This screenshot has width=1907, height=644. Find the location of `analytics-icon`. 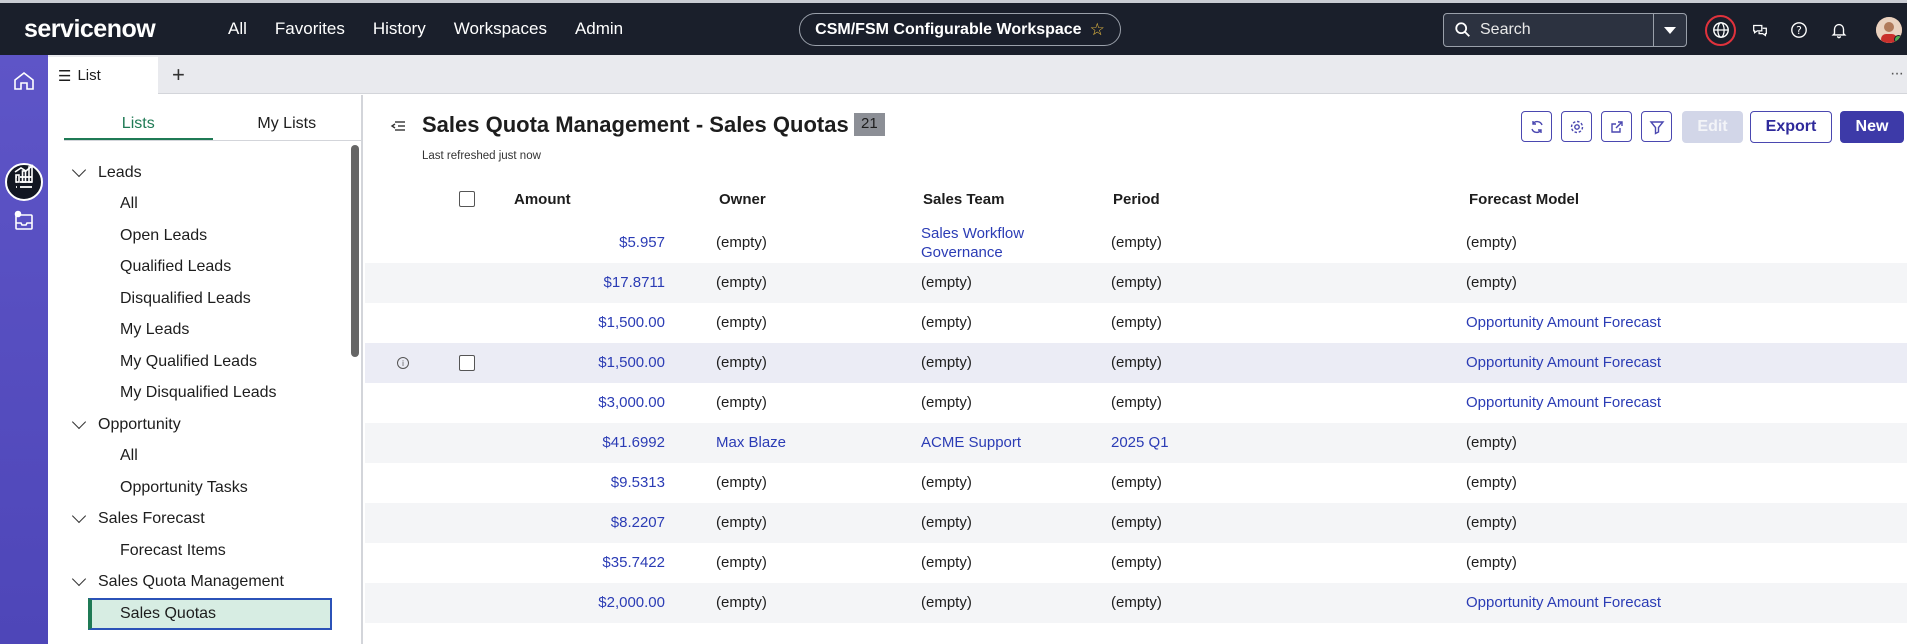

analytics-icon is located at coordinates (24, 174).